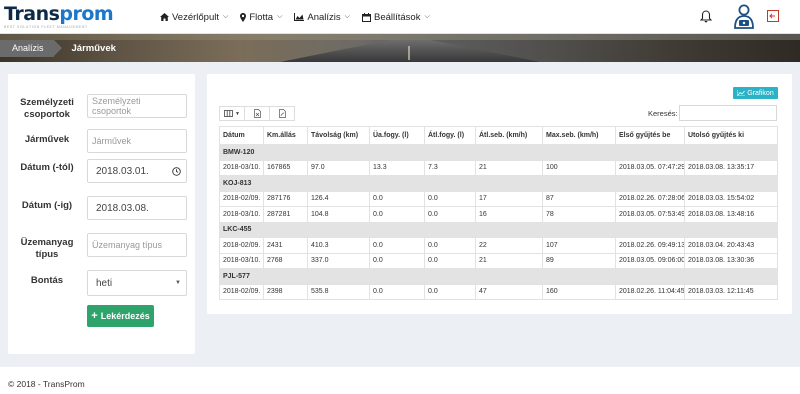 This screenshot has width=800, height=394. Describe the element at coordinates (228, 113) in the screenshot. I see `columns-icon` at that location.